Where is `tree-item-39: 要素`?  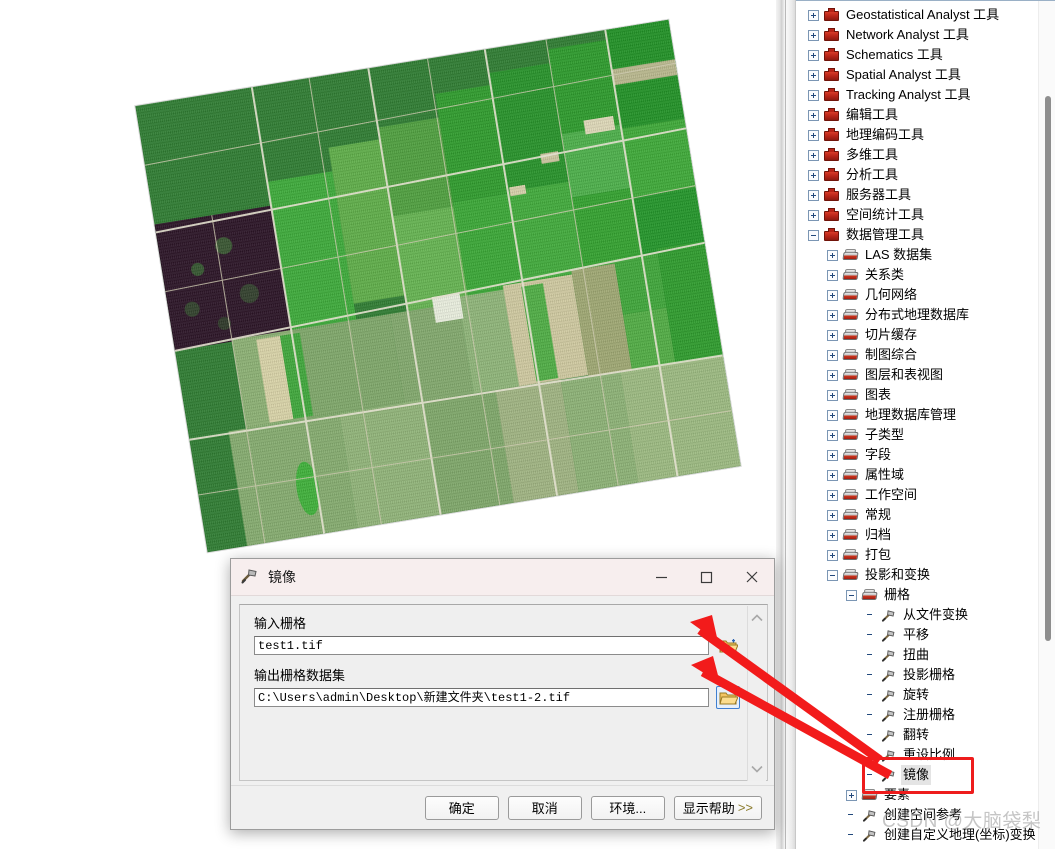 tree-item-39: 要素 is located at coordinates (915, 795).